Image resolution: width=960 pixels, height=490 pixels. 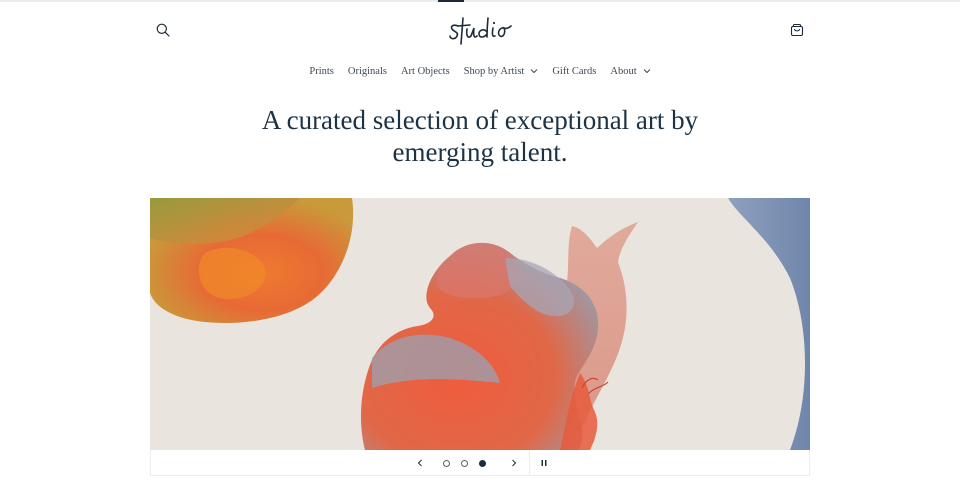 I want to click on site-header, so click(x=480, y=31).